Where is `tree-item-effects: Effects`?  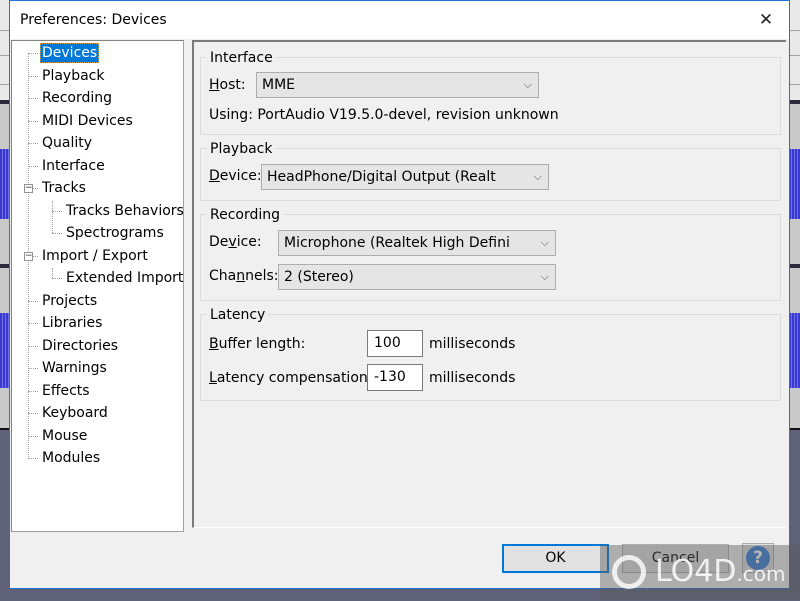 tree-item-effects: Effects is located at coordinates (66, 391).